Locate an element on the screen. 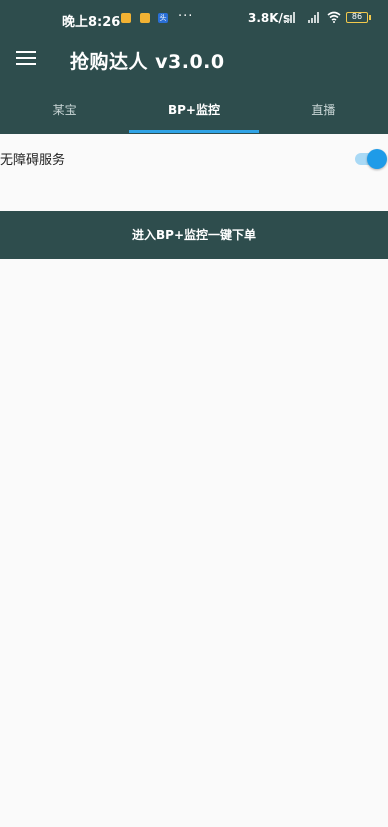 The image size is (388, 827). toggle-thumb is located at coordinates (377, 159).